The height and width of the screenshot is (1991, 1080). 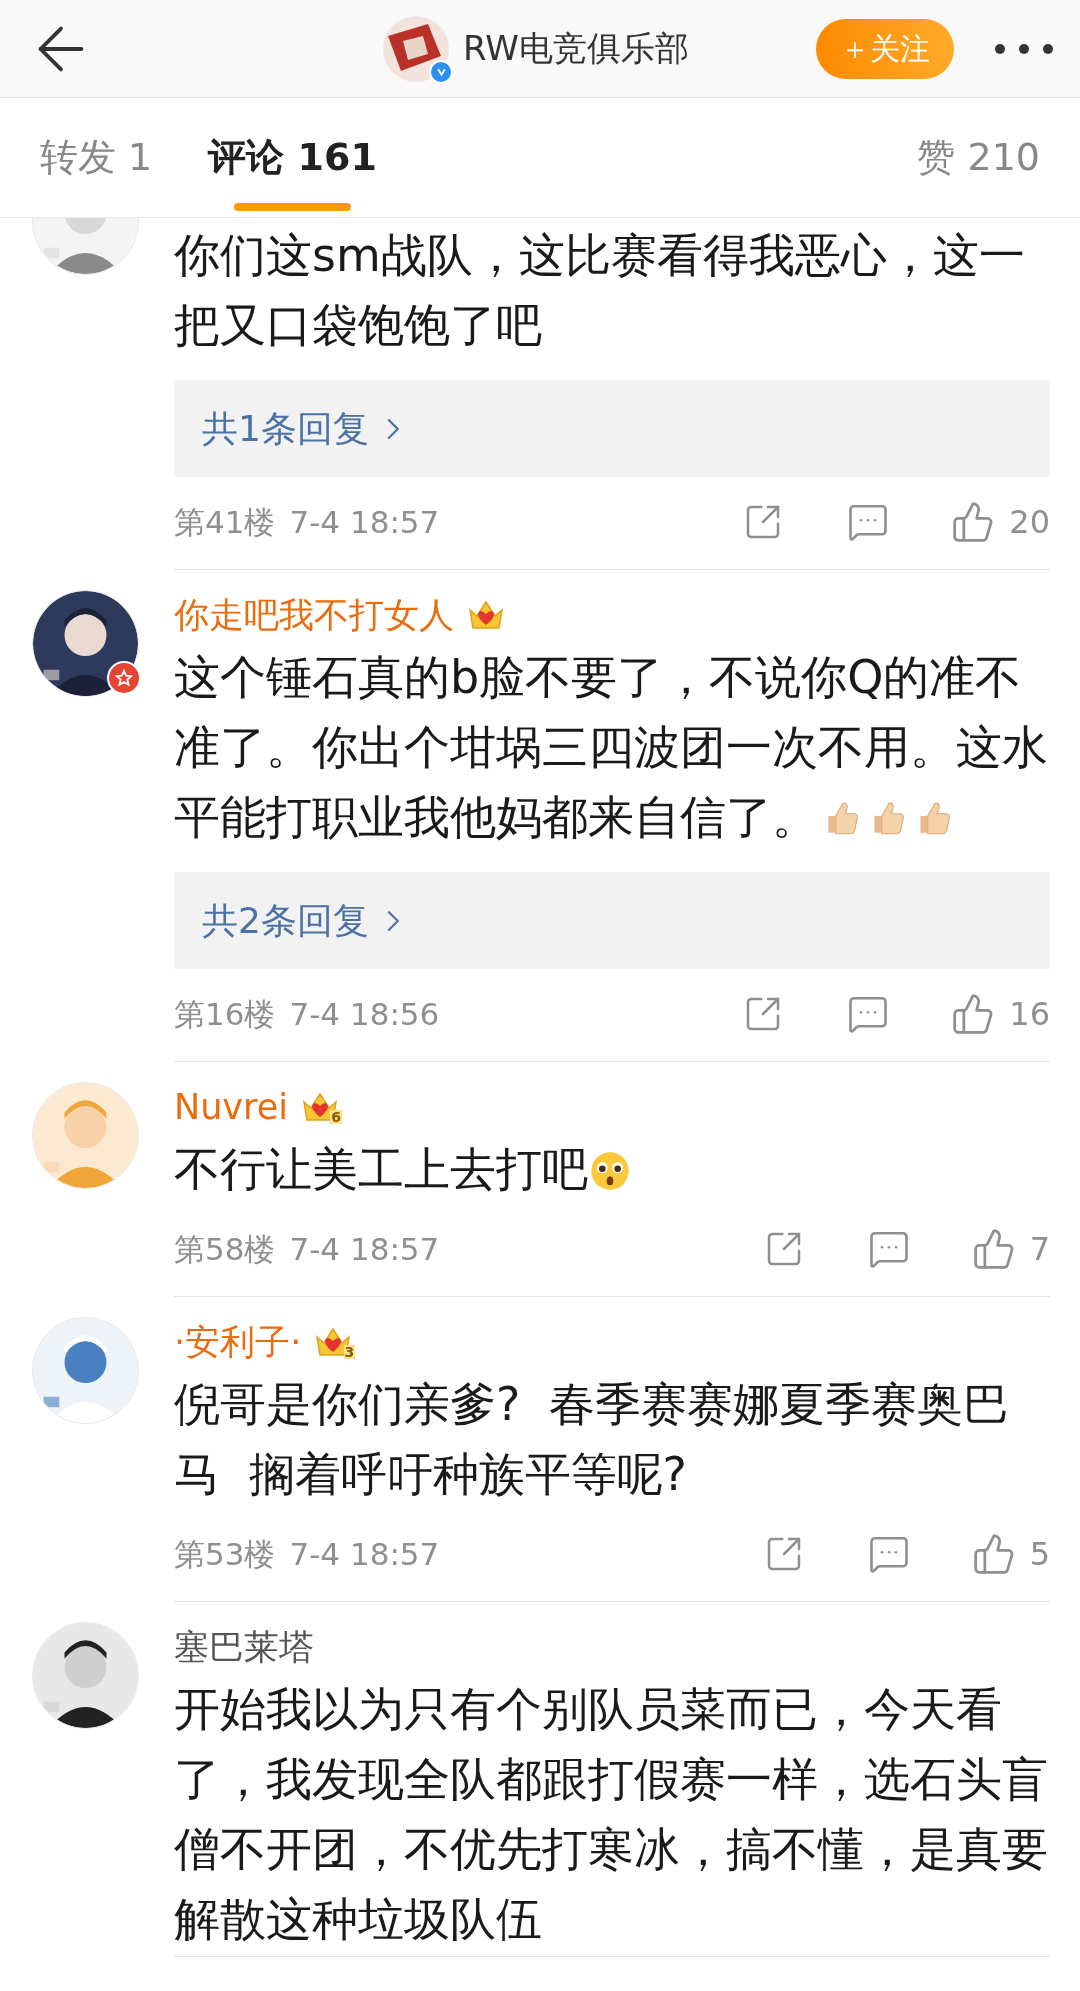 What do you see at coordinates (364, 1014) in the screenshot?
I see `comment-time: 7-4 18:56` at bounding box center [364, 1014].